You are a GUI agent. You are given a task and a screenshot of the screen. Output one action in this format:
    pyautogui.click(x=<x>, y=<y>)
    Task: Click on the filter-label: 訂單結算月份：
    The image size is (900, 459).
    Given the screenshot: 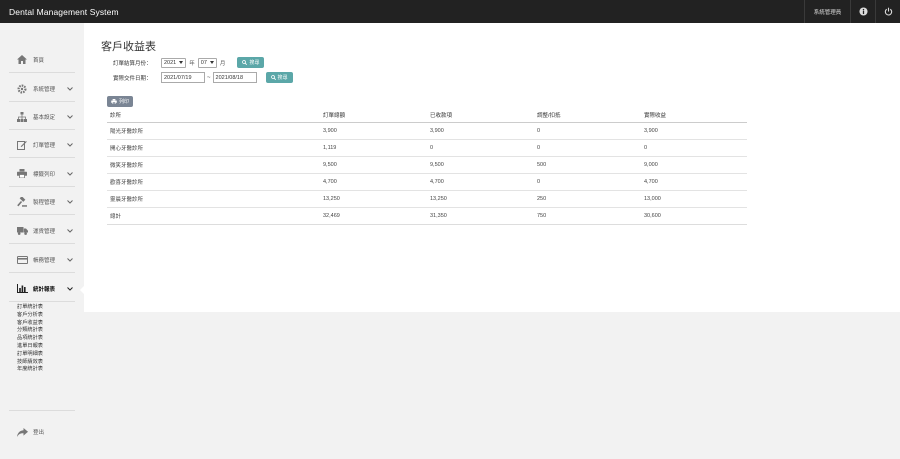 What is the action you would take?
    pyautogui.click(x=132, y=63)
    